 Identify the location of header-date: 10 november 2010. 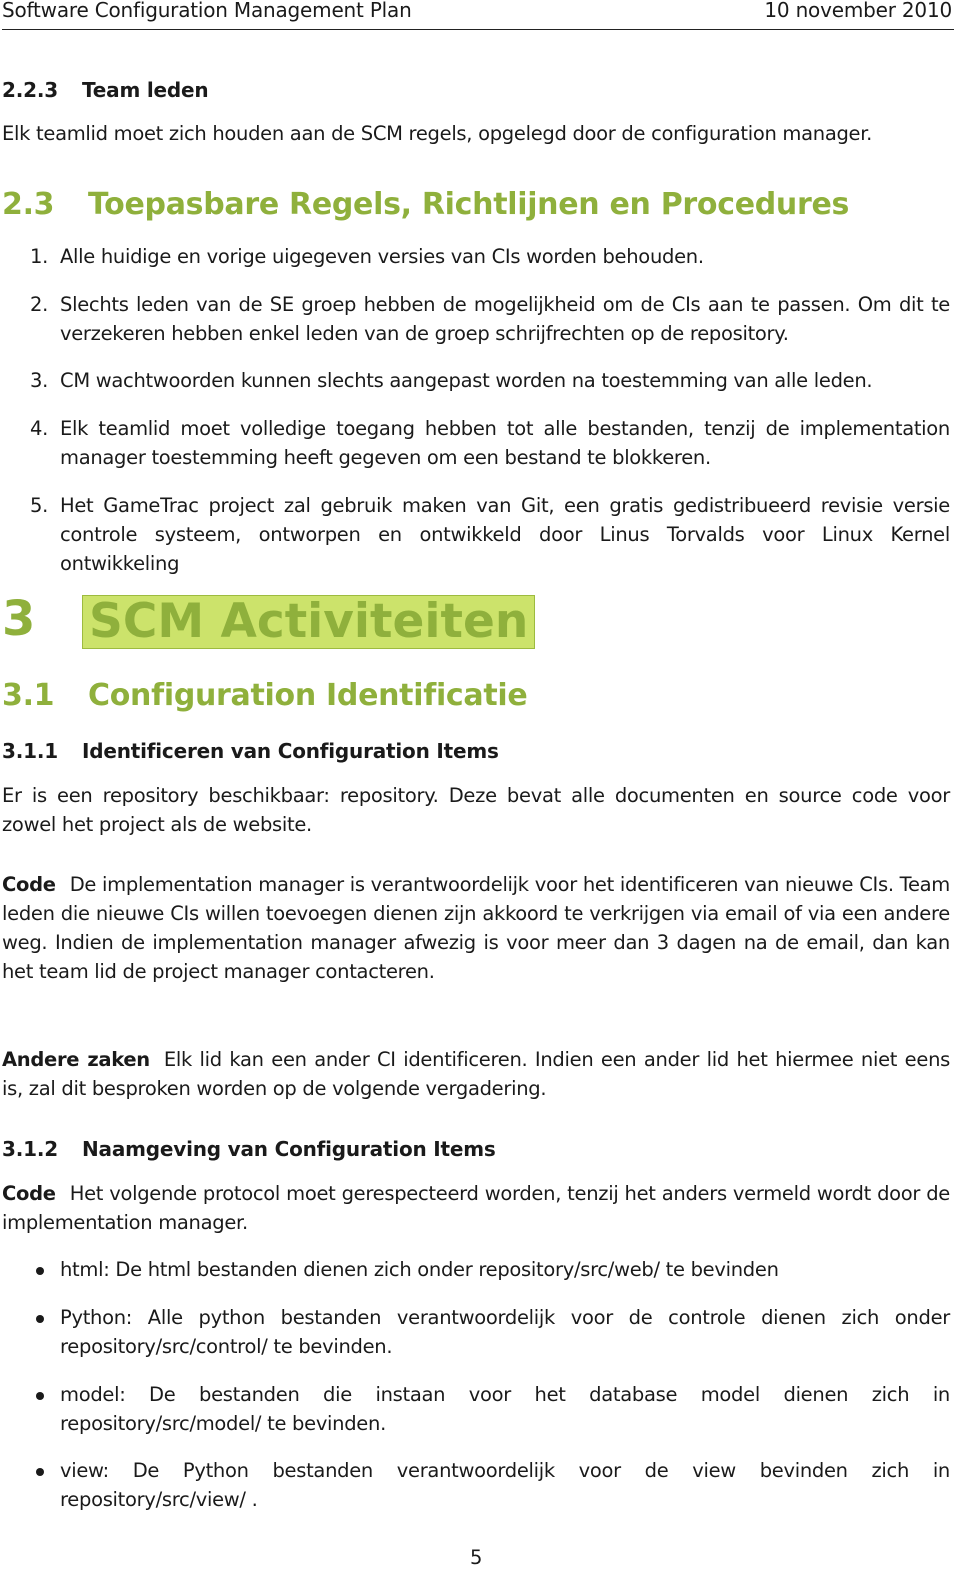
(858, 11).